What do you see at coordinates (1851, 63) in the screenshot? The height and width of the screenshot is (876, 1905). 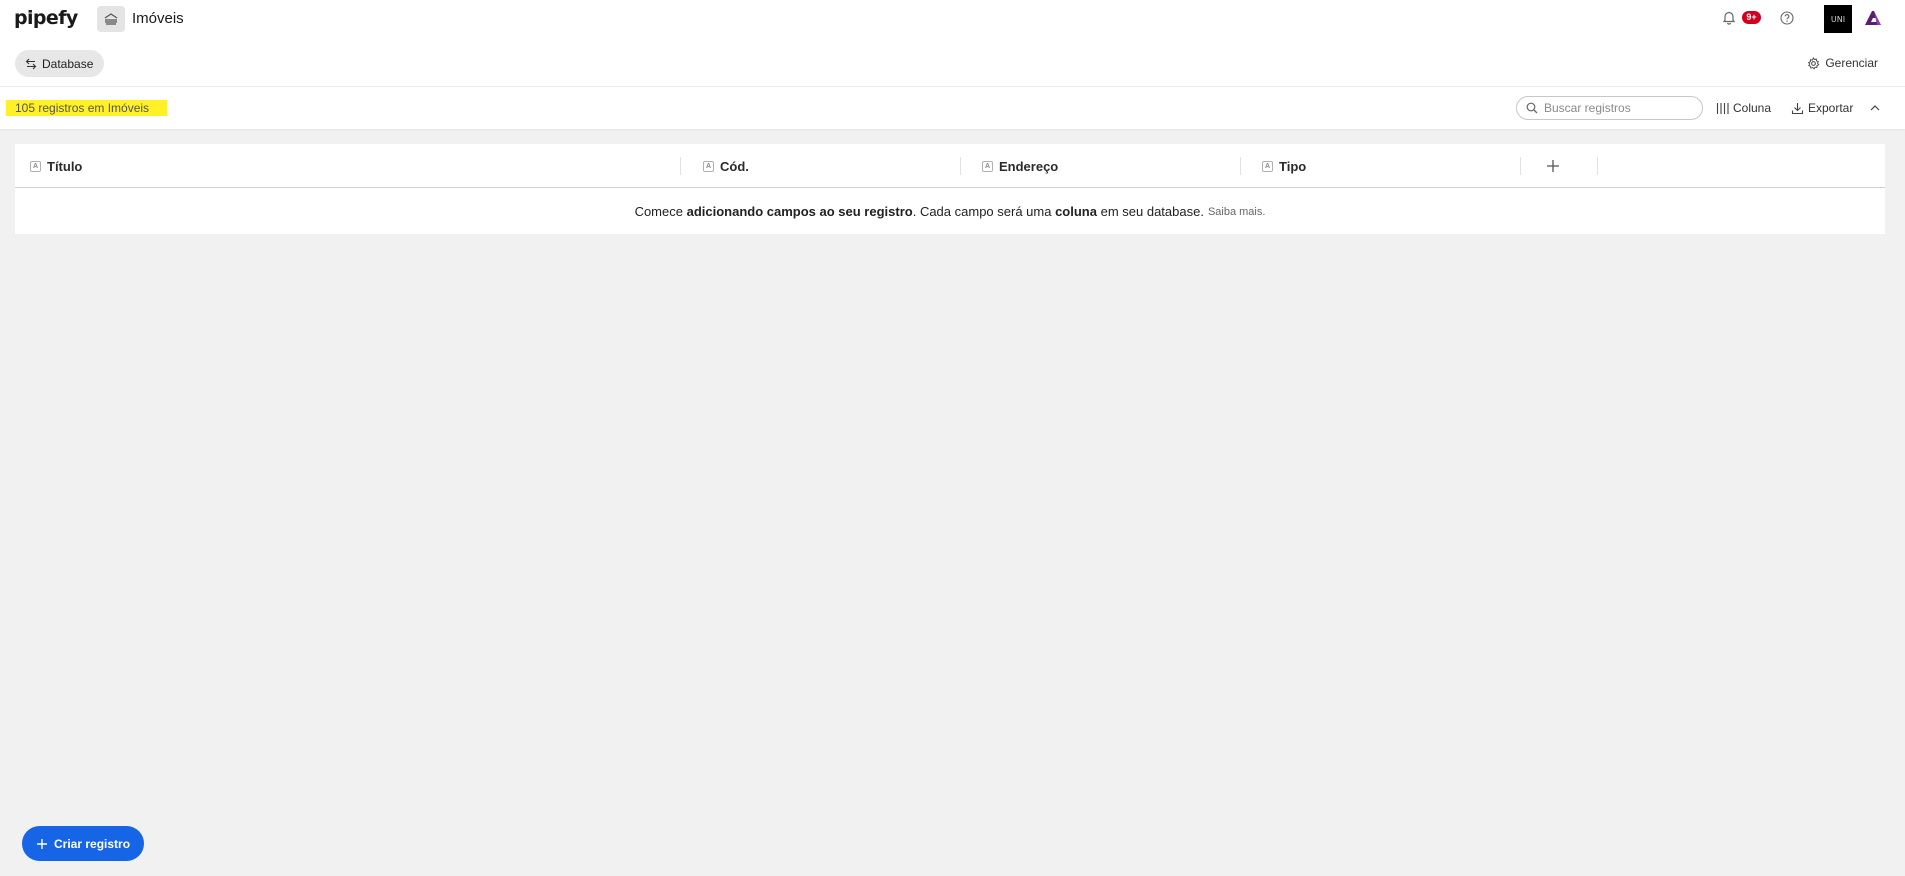 I see `manage-button-label: Gerenciar` at bounding box center [1851, 63].